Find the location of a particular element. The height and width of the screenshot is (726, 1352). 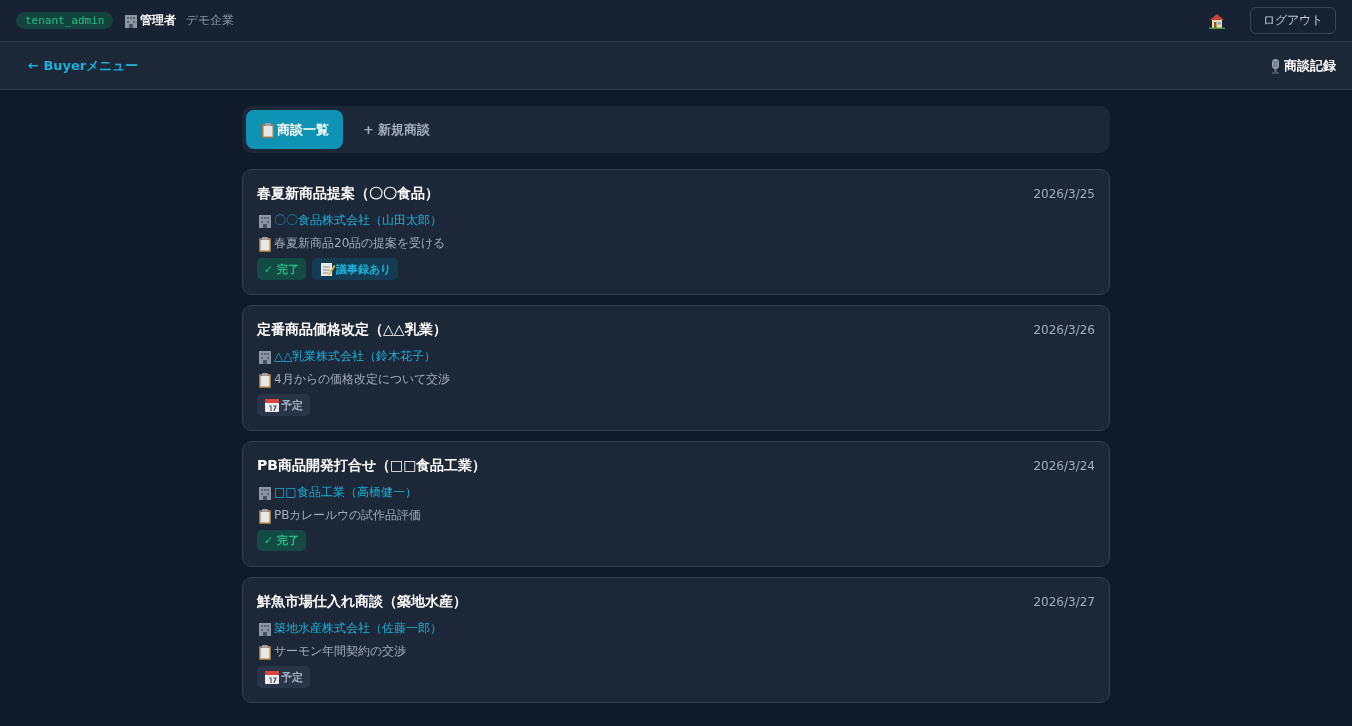

meeting-date: 2026/3/26 is located at coordinates (1064, 330).